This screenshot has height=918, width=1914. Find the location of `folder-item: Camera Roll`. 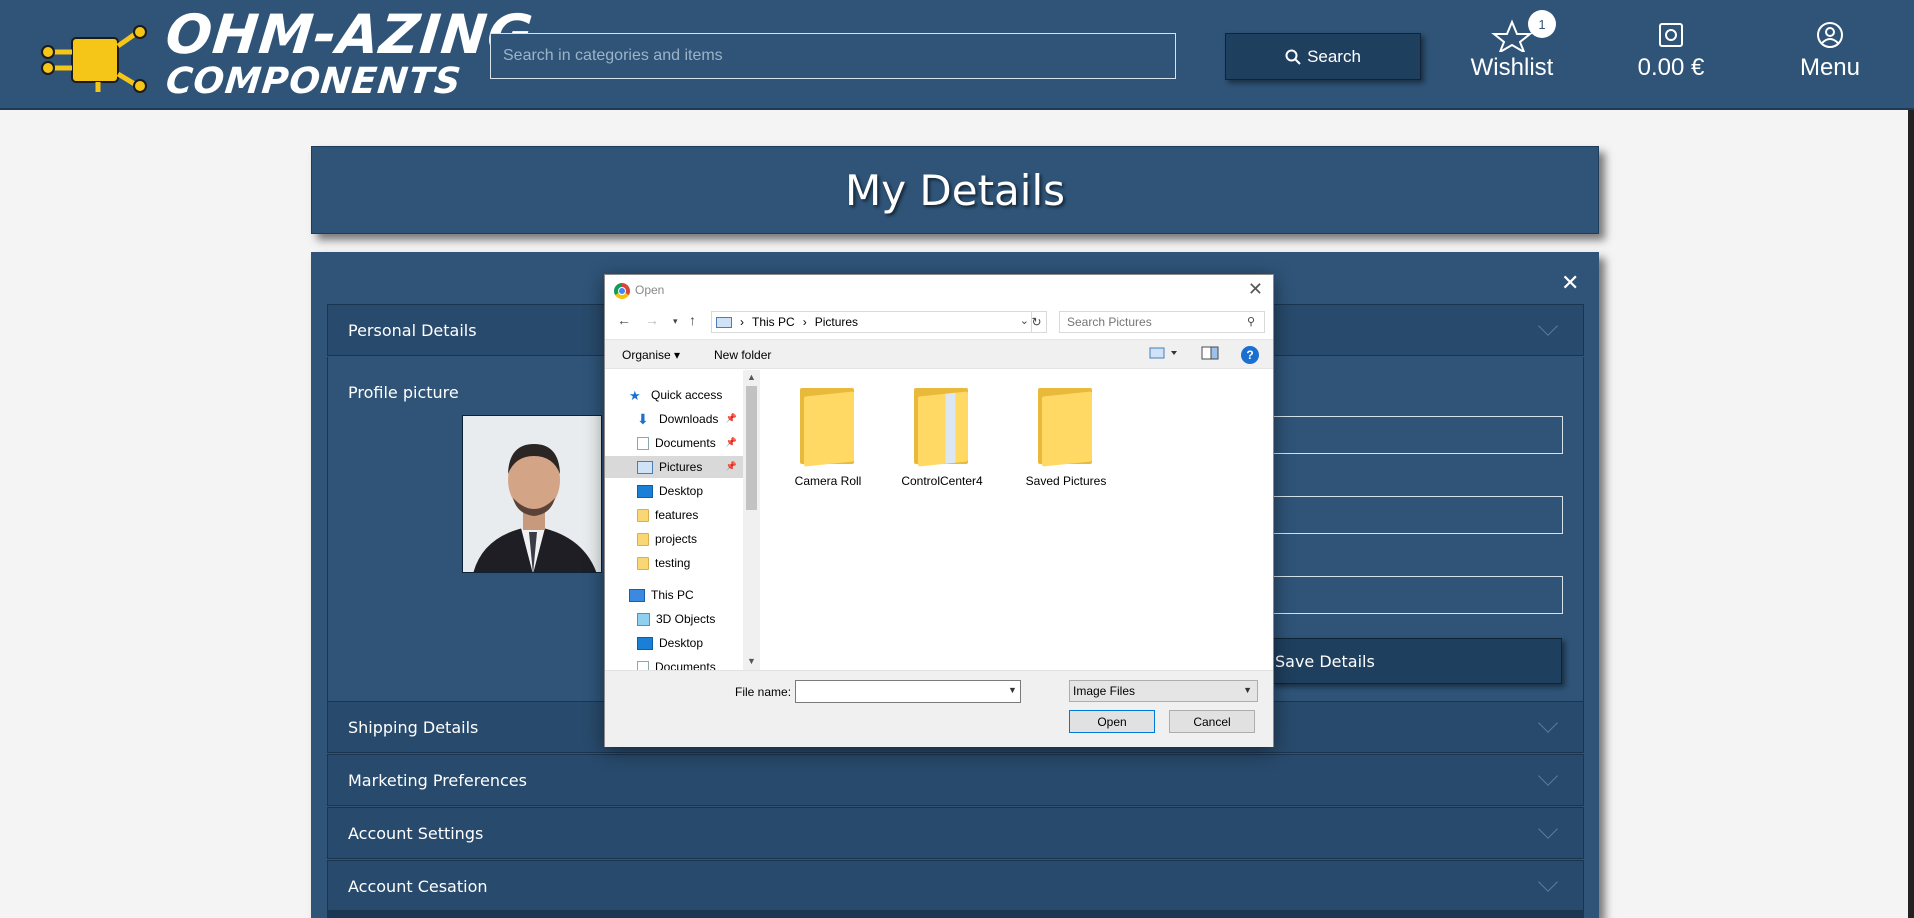

folder-item: Camera Roll is located at coordinates (828, 438).